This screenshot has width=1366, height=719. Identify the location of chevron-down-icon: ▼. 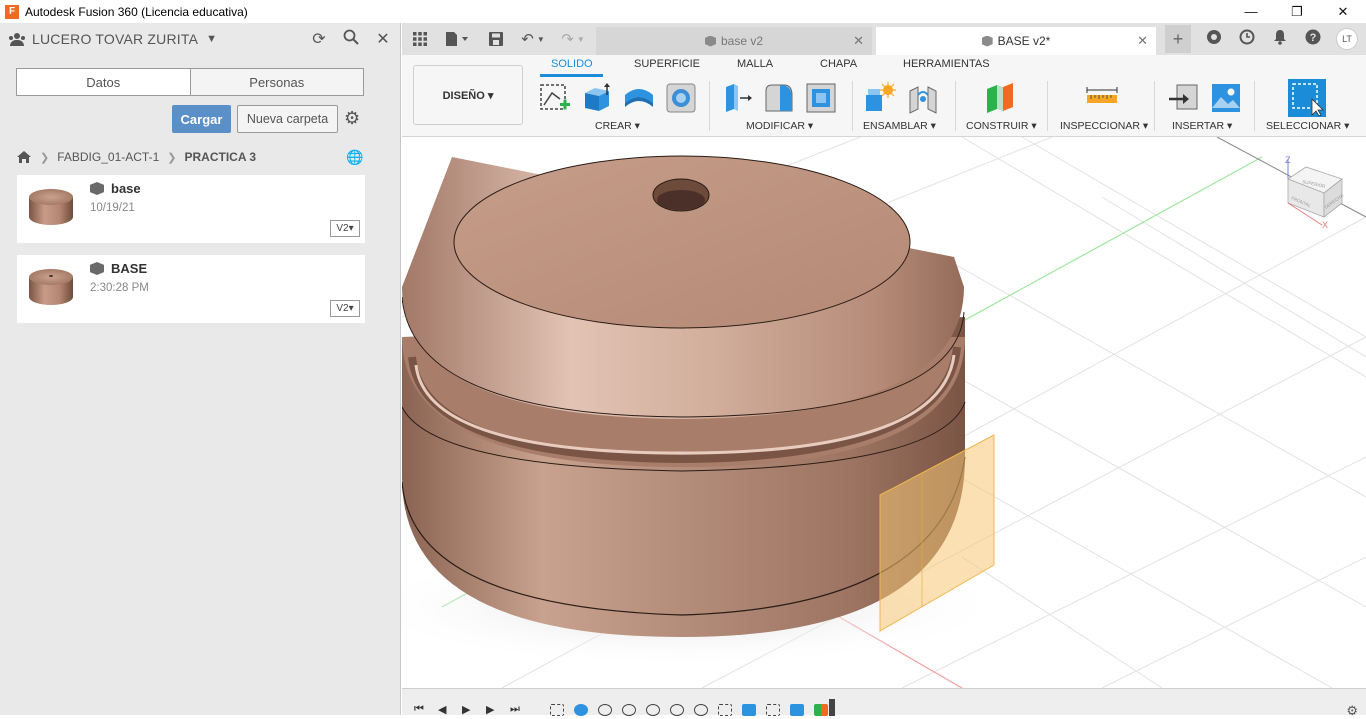
(211, 39).